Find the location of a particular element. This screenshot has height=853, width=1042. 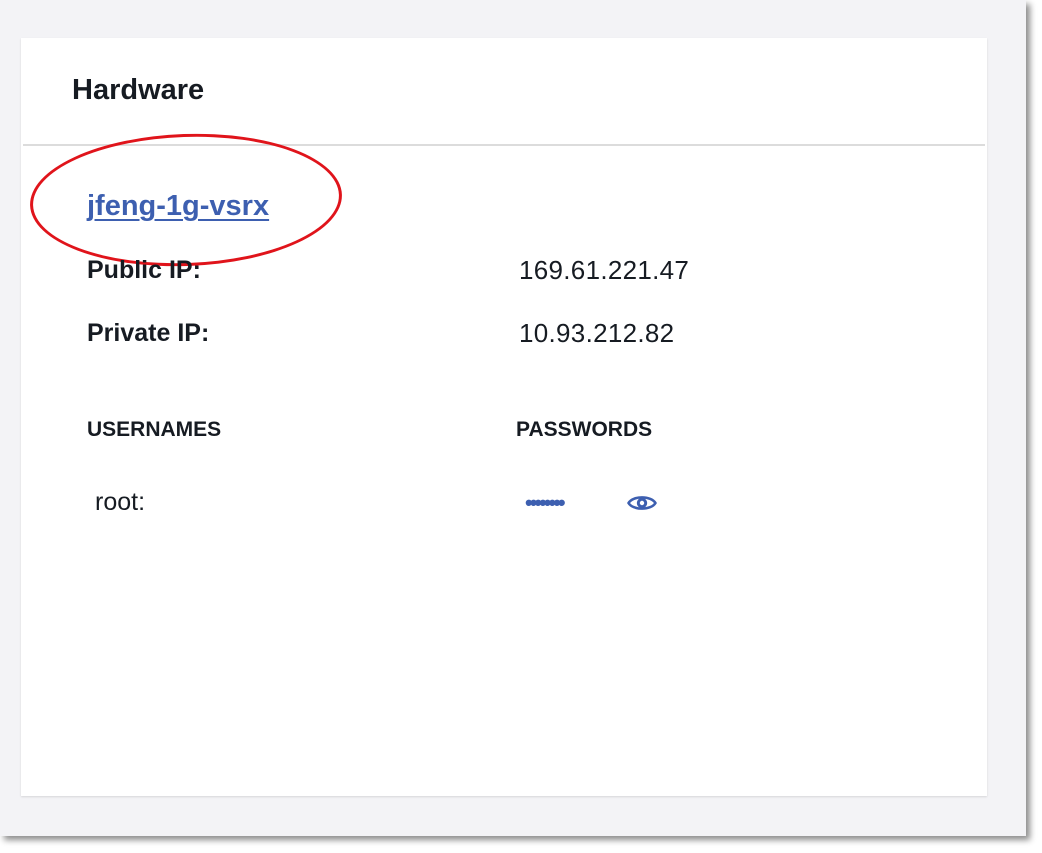

passwords-header: PASSWORDS is located at coordinates (584, 429).